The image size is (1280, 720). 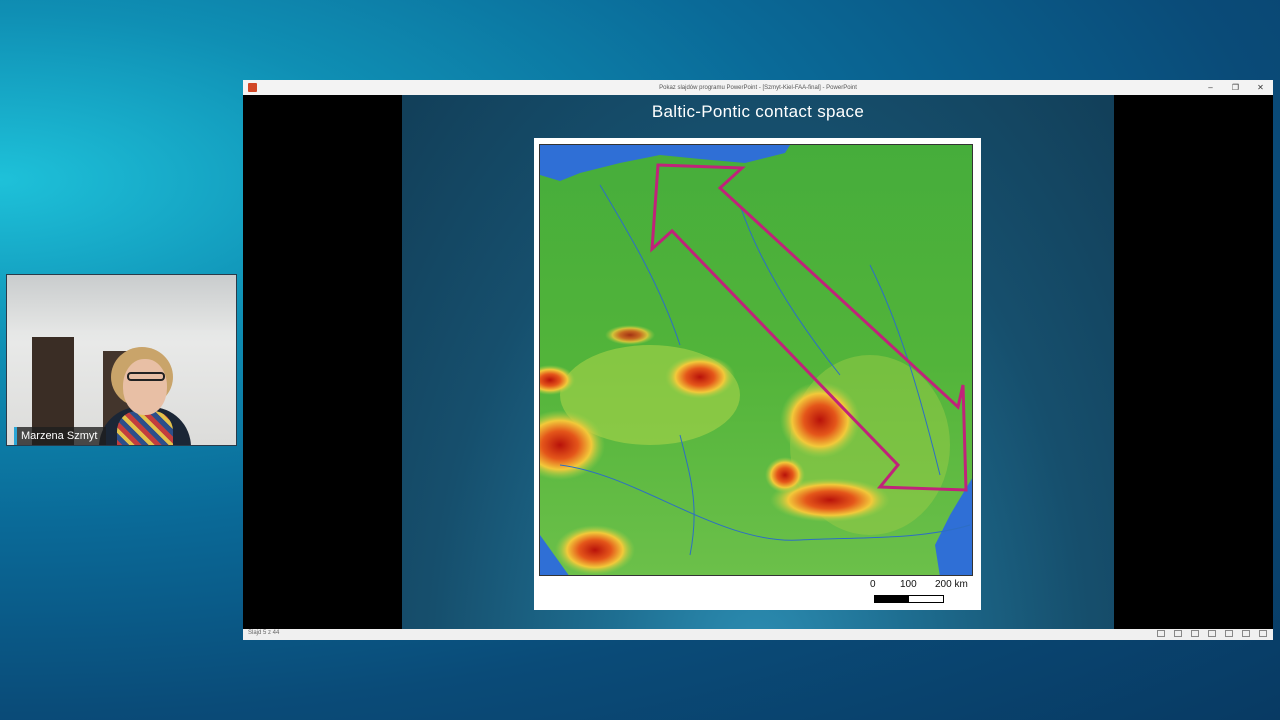 I want to click on minimize-icon: –, so click(x=1210, y=87).